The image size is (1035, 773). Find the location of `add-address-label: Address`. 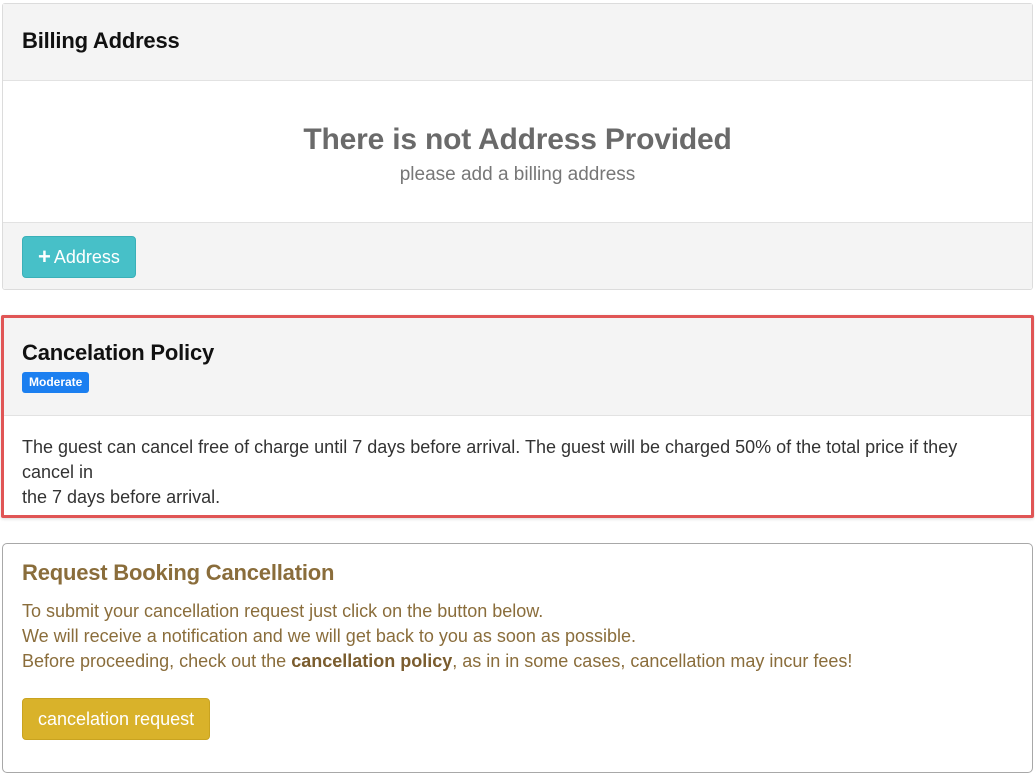

add-address-label: Address is located at coordinates (86, 256).